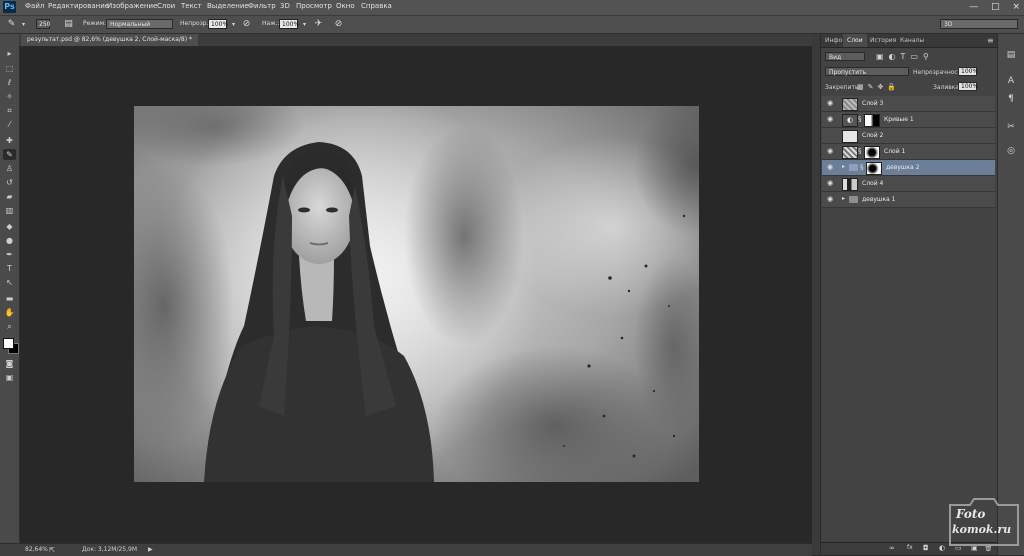 The height and width of the screenshot is (556, 1024). Describe the element at coordinates (262, 6) in the screenshot. I see `menu-filter: Фильтр` at that location.